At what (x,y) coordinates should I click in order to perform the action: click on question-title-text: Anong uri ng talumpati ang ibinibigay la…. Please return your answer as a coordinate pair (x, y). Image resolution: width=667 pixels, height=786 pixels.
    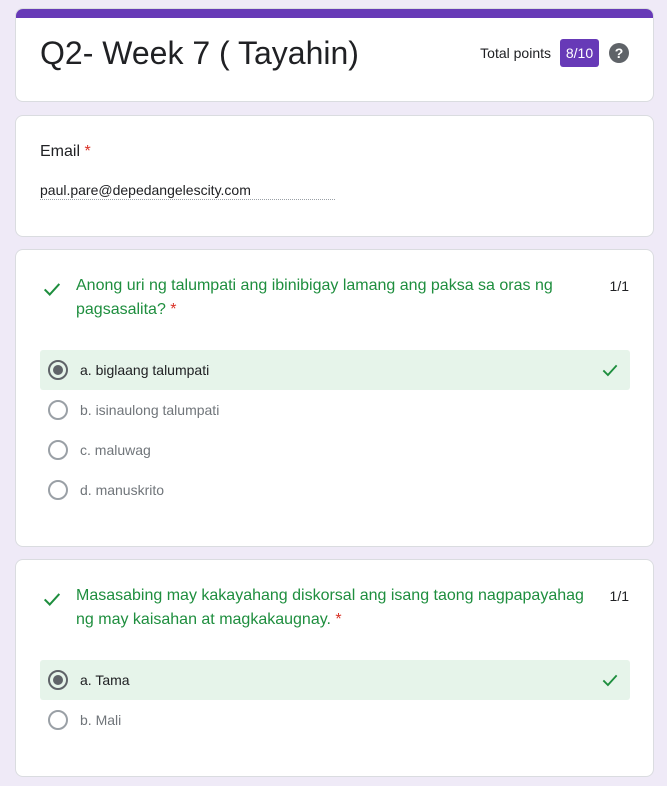
    Looking at the image, I should click on (314, 297).